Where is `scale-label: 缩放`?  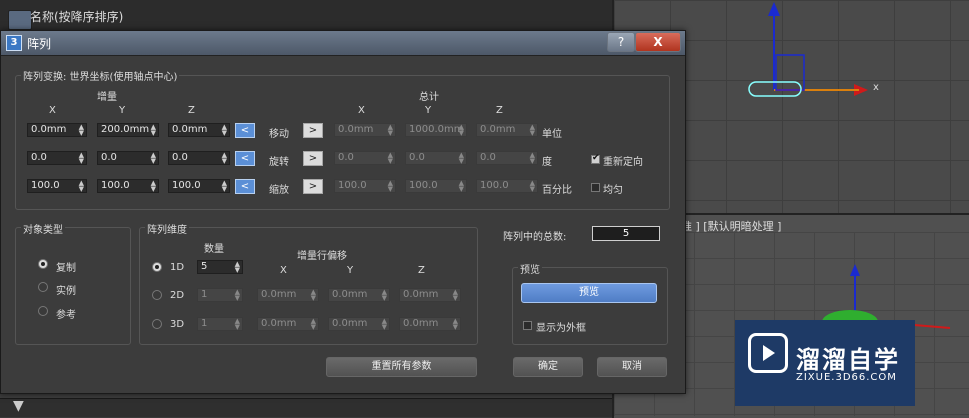
scale-label: 缩放 is located at coordinates (279, 190).